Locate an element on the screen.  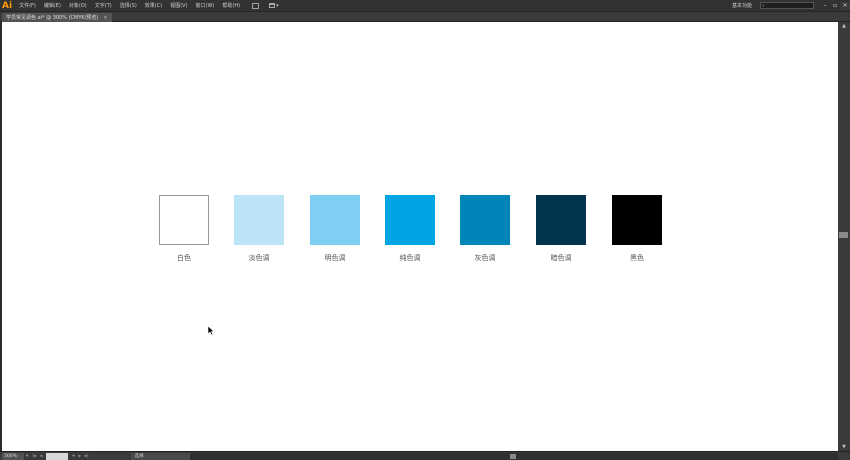
swatch-label-bright-tone: 明色调 is located at coordinates (335, 258).